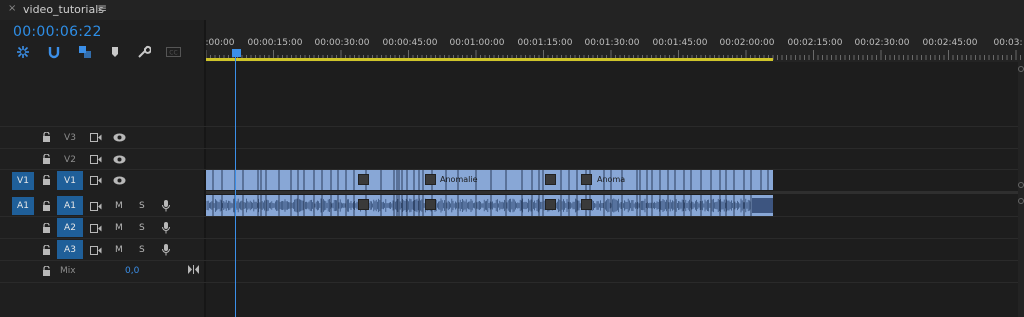  Describe the element at coordinates (70, 205) in the screenshot. I see `track-target-a1: A1` at that location.